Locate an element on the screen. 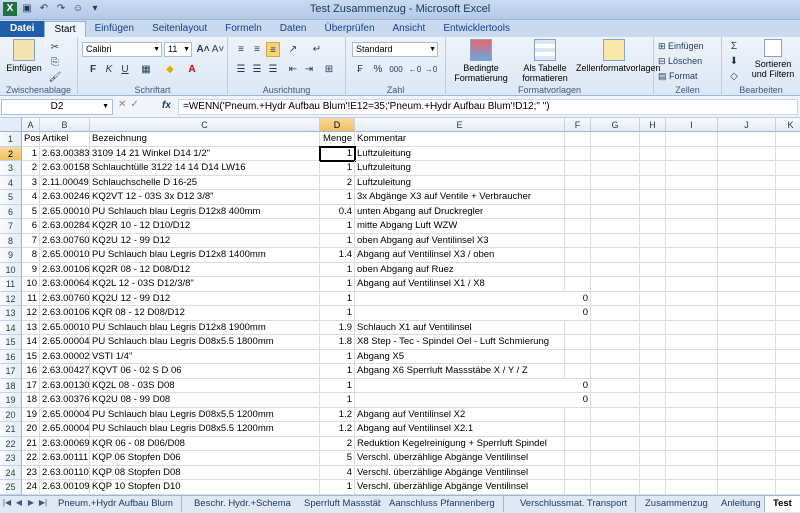 The image size is (800, 513). cell-h23 is located at coordinates (653, 458).